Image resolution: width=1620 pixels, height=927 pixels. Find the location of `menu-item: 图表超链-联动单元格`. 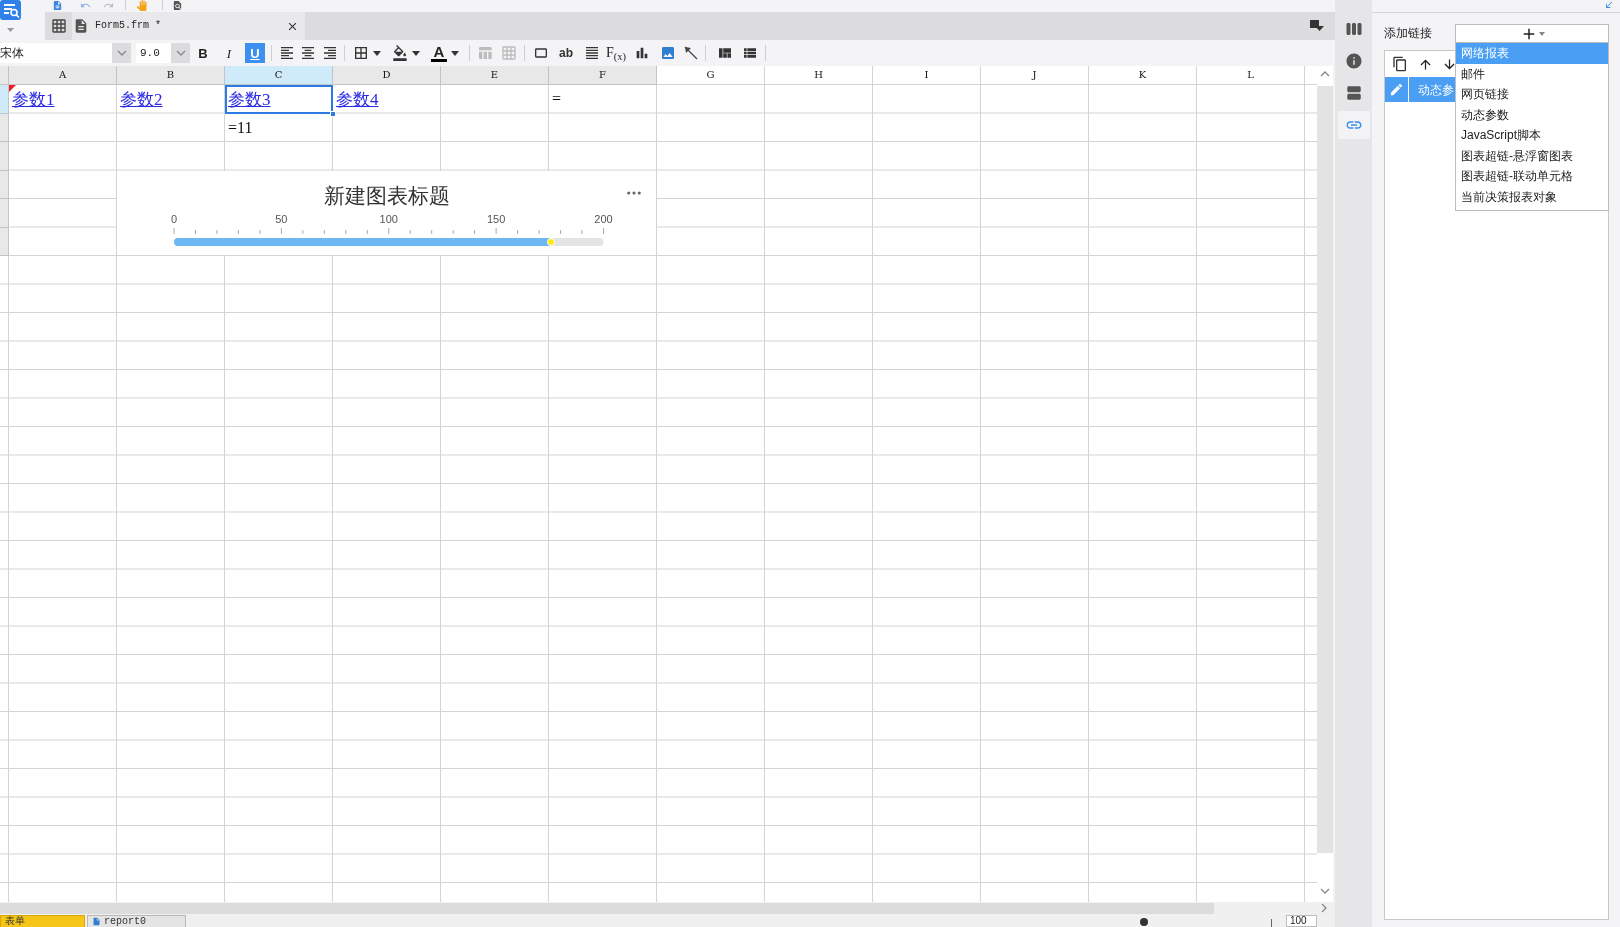

menu-item: 图表超链-联动单元格 is located at coordinates (1532, 176).